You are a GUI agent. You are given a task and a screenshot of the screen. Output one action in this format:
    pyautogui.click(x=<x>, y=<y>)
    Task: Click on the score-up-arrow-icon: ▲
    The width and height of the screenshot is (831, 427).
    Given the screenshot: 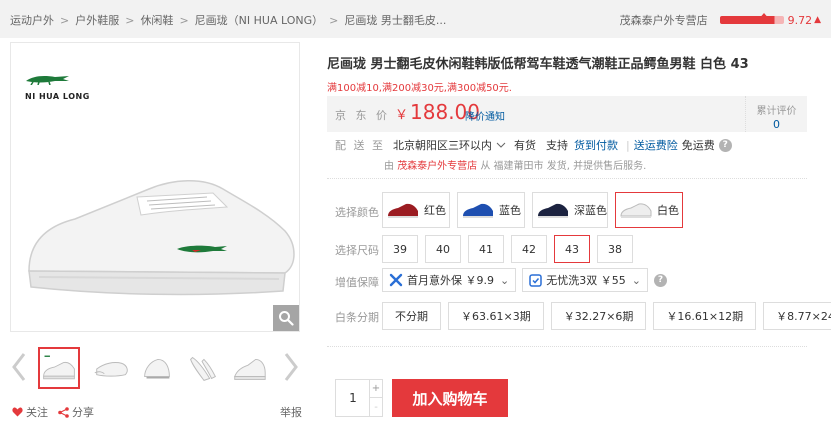 What is the action you would take?
    pyautogui.click(x=817, y=20)
    